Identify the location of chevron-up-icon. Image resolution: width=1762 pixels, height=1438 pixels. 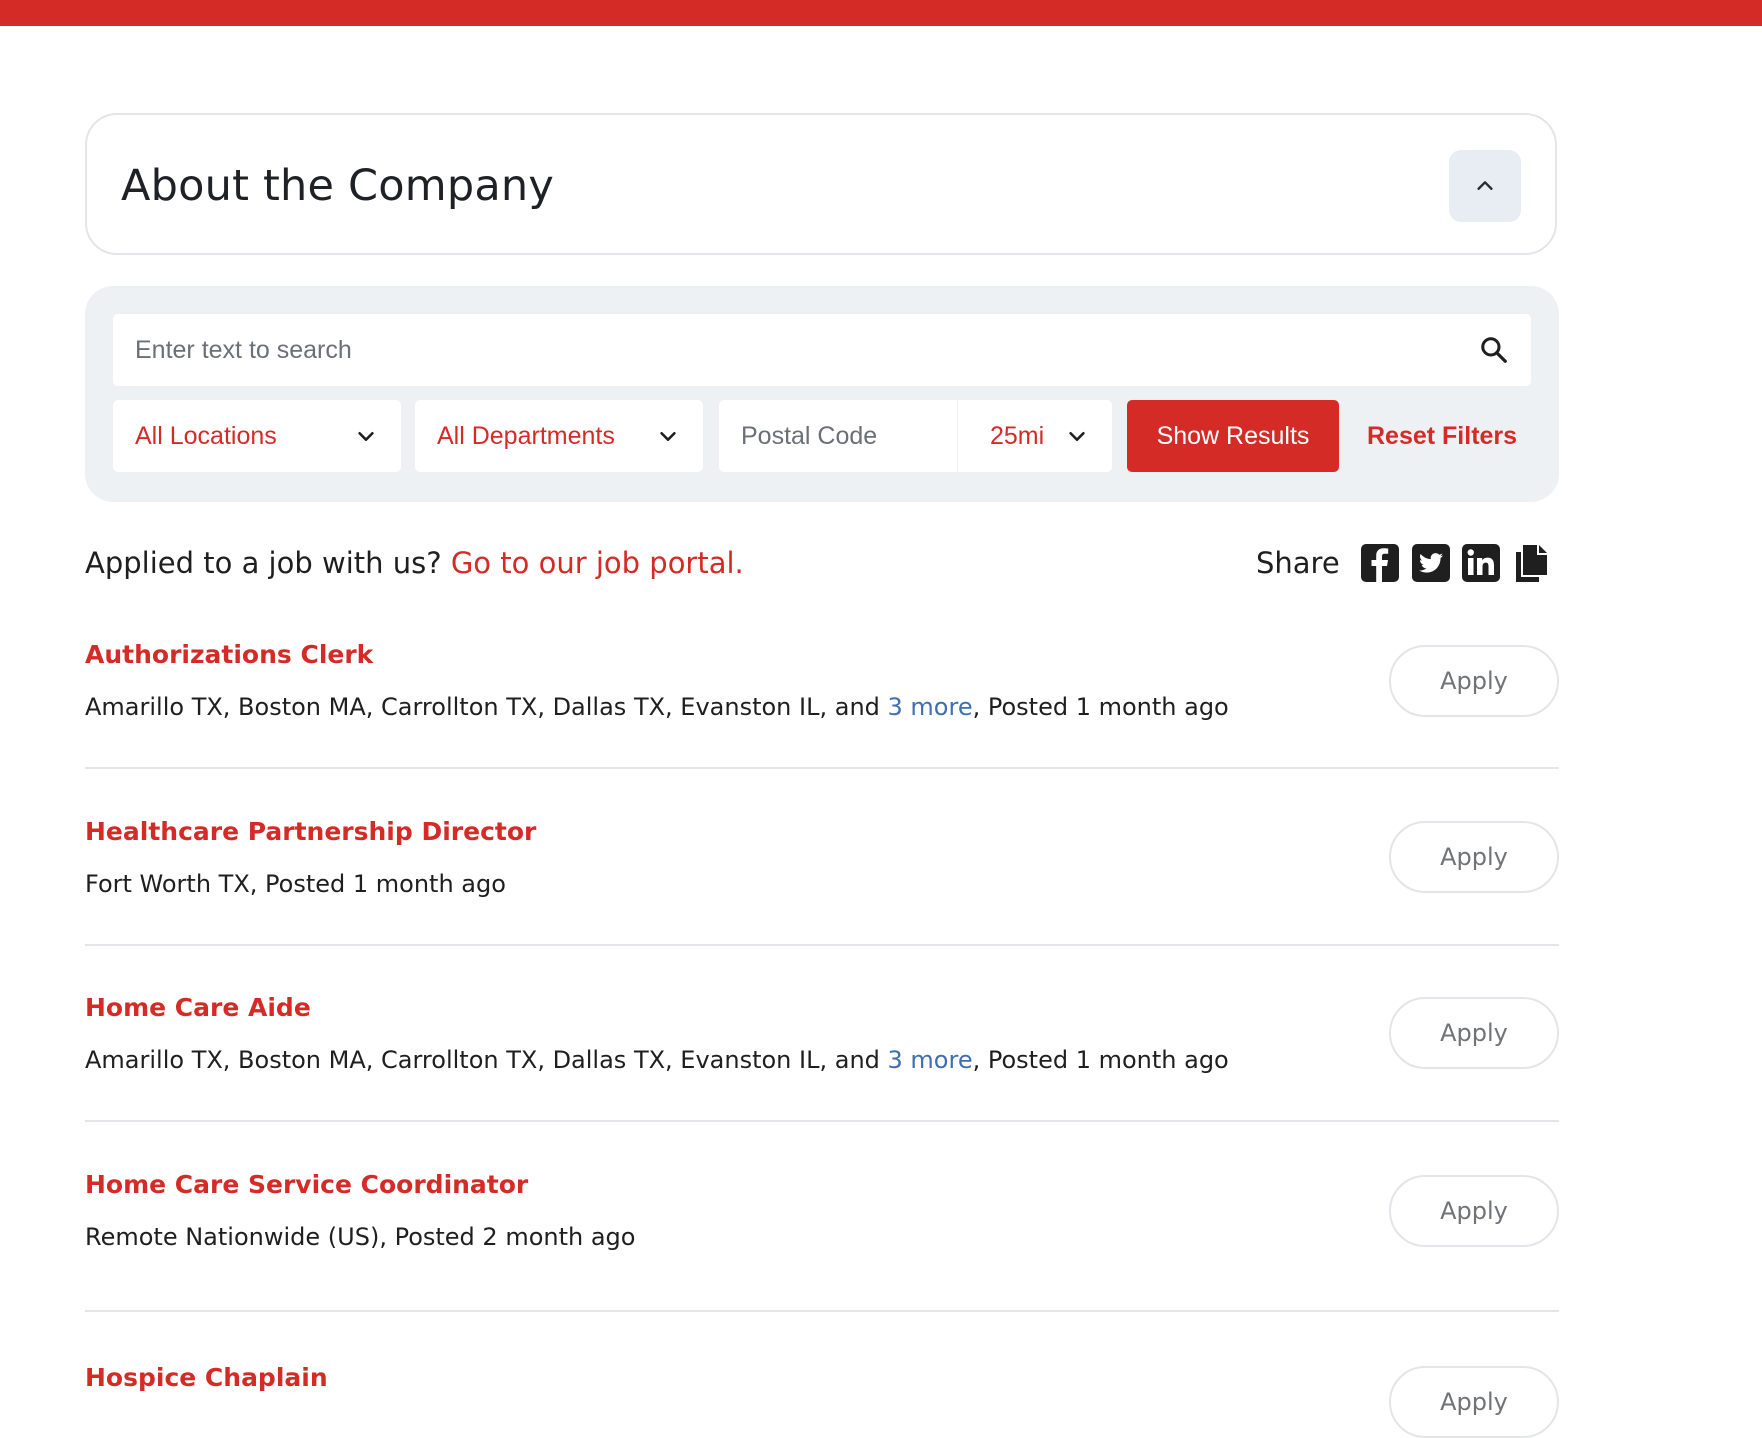
(1485, 185).